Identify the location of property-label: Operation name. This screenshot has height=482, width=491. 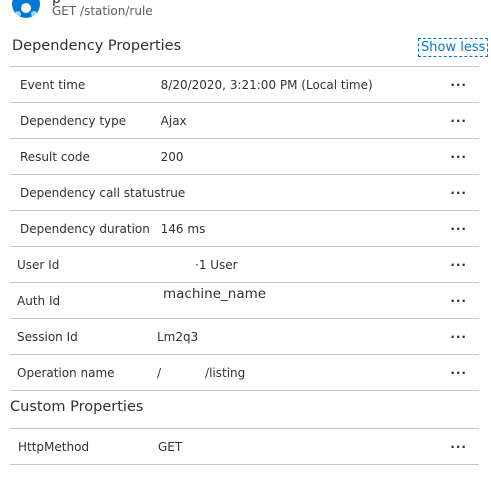
(83, 372).